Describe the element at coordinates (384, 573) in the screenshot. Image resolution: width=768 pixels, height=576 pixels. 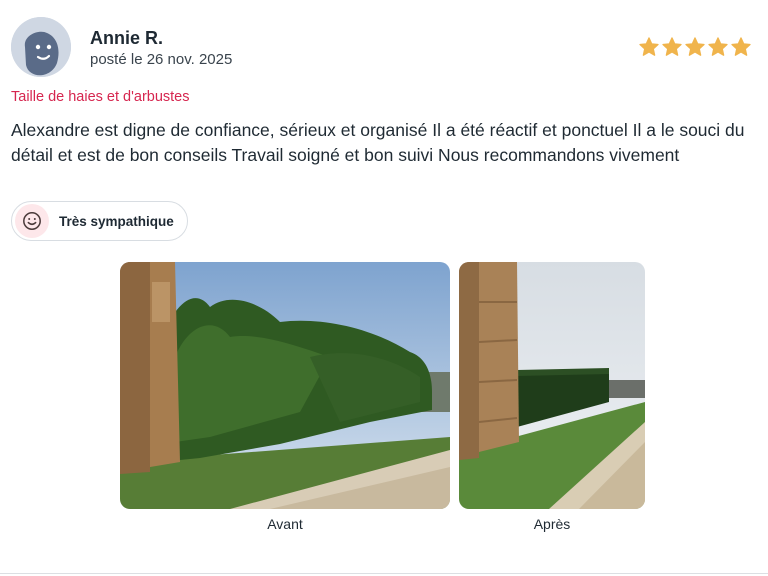
I see `divider` at that location.